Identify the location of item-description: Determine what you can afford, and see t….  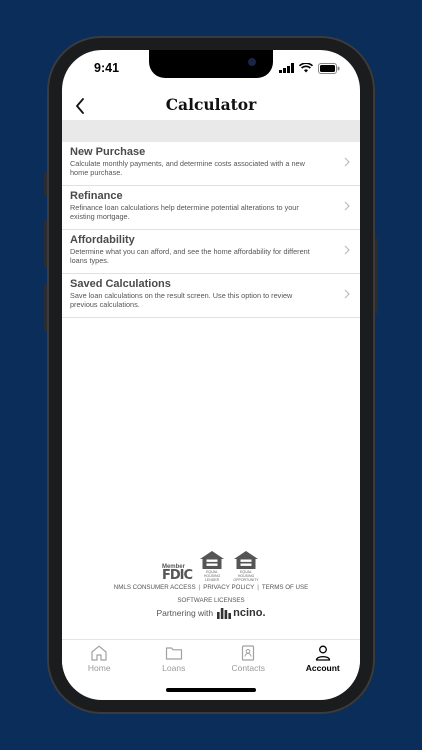
(190, 256).